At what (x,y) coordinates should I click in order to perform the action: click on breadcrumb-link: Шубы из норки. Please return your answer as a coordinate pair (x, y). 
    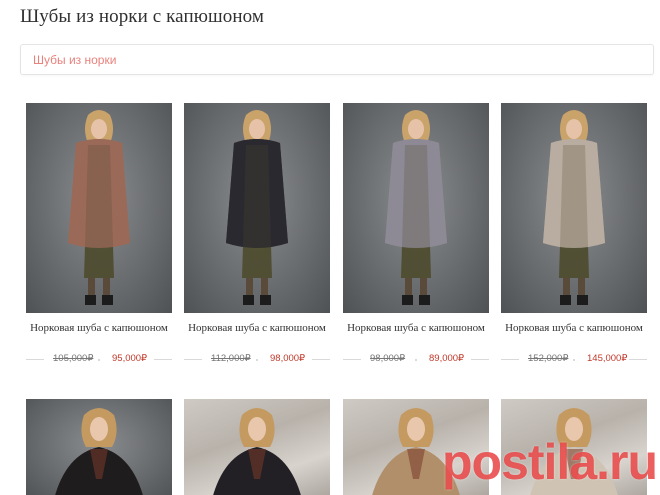
    Looking at the image, I should click on (74, 60).